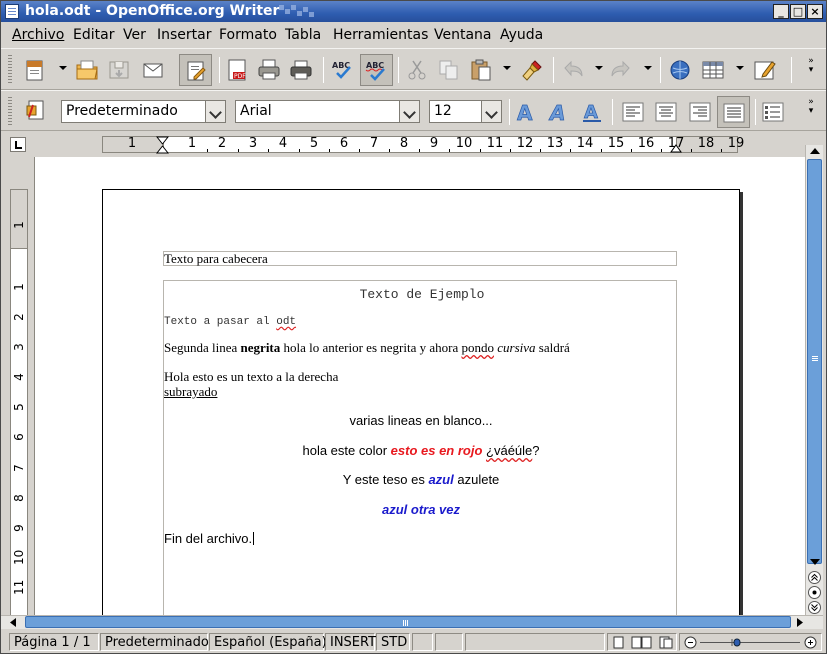 The image size is (827, 654). I want to click on paste-dropdown-arrow, so click(507, 68).